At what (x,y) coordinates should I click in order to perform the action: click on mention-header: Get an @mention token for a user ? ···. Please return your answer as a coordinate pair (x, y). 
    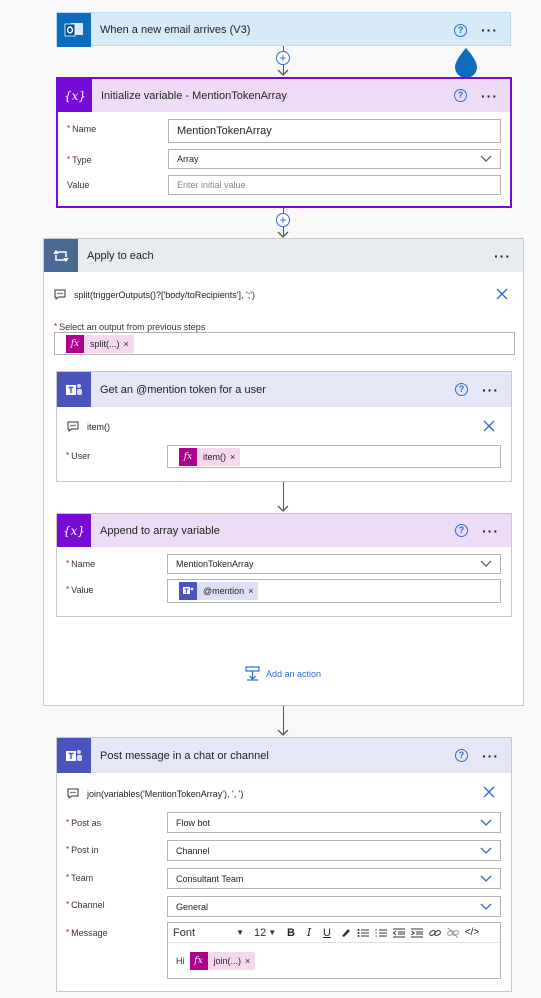
    Looking at the image, I should click on (284, 389).